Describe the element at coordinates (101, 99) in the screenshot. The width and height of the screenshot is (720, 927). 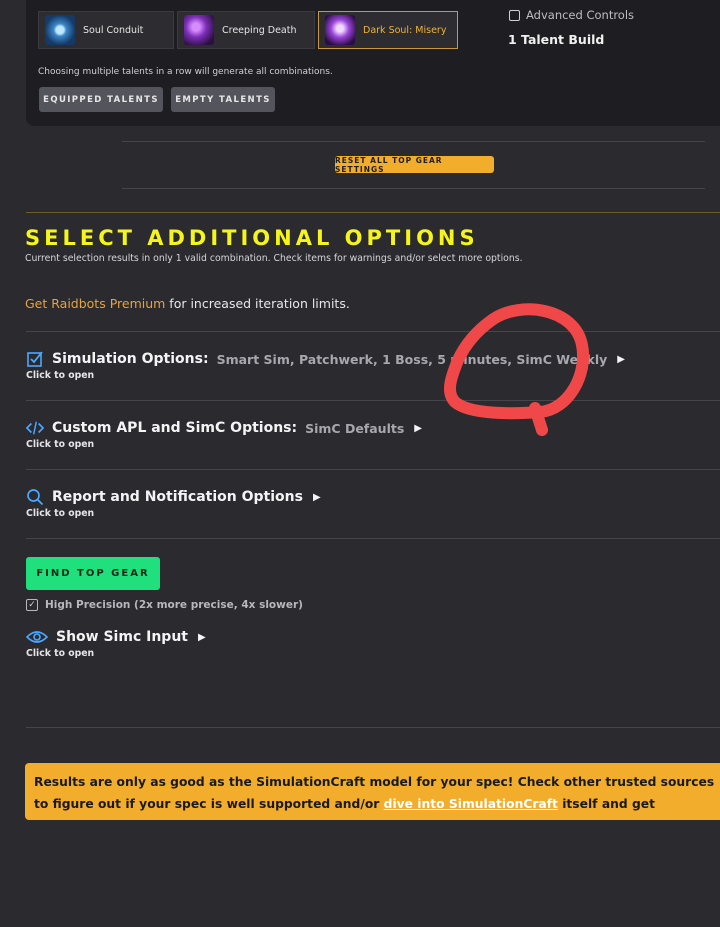
I see `equipped-talents-button: EQUIPPED TALENTS` at that location.